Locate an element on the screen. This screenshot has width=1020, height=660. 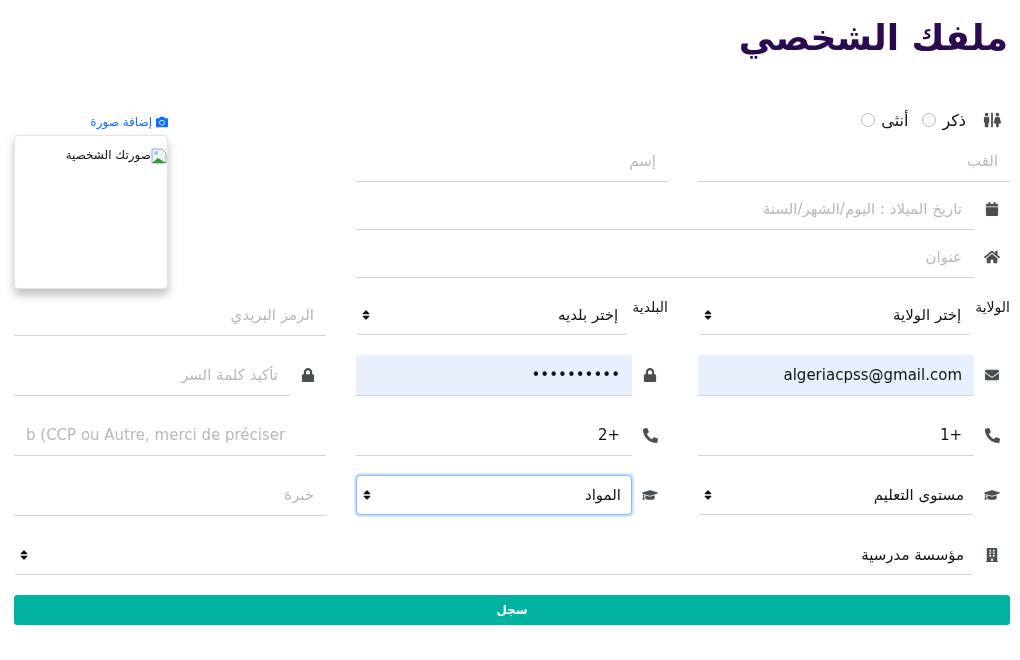
field-label: الولاية is located at coordinates (992, 307).